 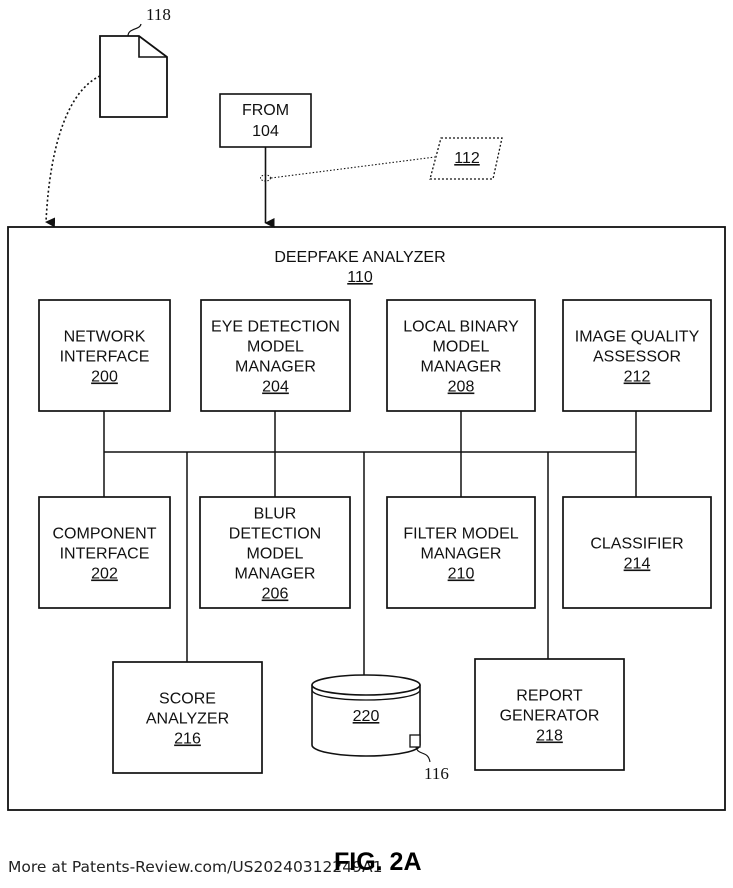 What do you see at coordinates (415, 741) in the screenshot?
I see `database-item` at bounding box center [415, 741].